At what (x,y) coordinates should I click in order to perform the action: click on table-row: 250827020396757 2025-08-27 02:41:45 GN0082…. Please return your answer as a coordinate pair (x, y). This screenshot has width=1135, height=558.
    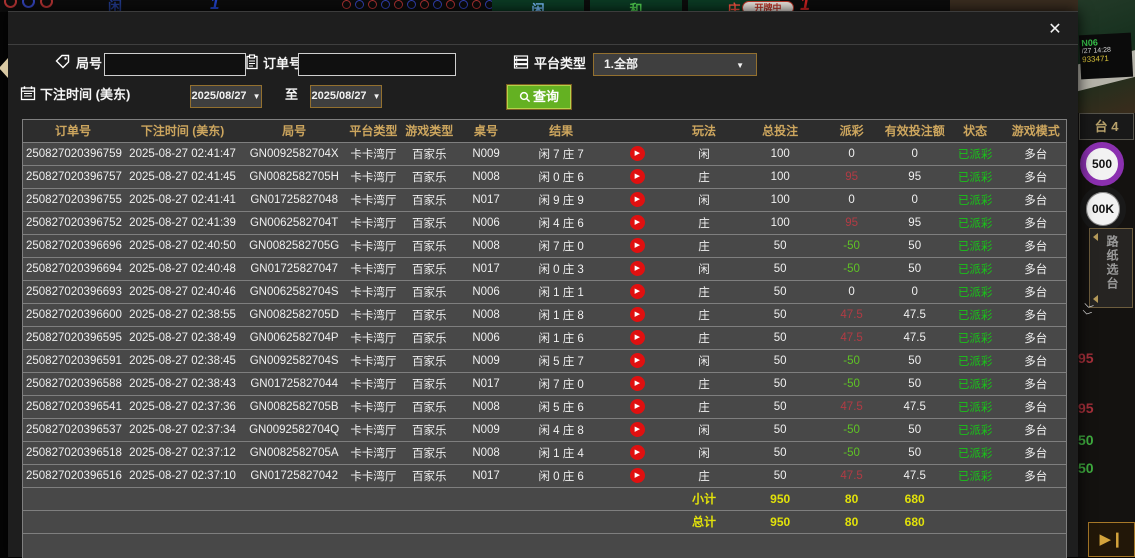
    Looking at the image, I should click on (544, 176).